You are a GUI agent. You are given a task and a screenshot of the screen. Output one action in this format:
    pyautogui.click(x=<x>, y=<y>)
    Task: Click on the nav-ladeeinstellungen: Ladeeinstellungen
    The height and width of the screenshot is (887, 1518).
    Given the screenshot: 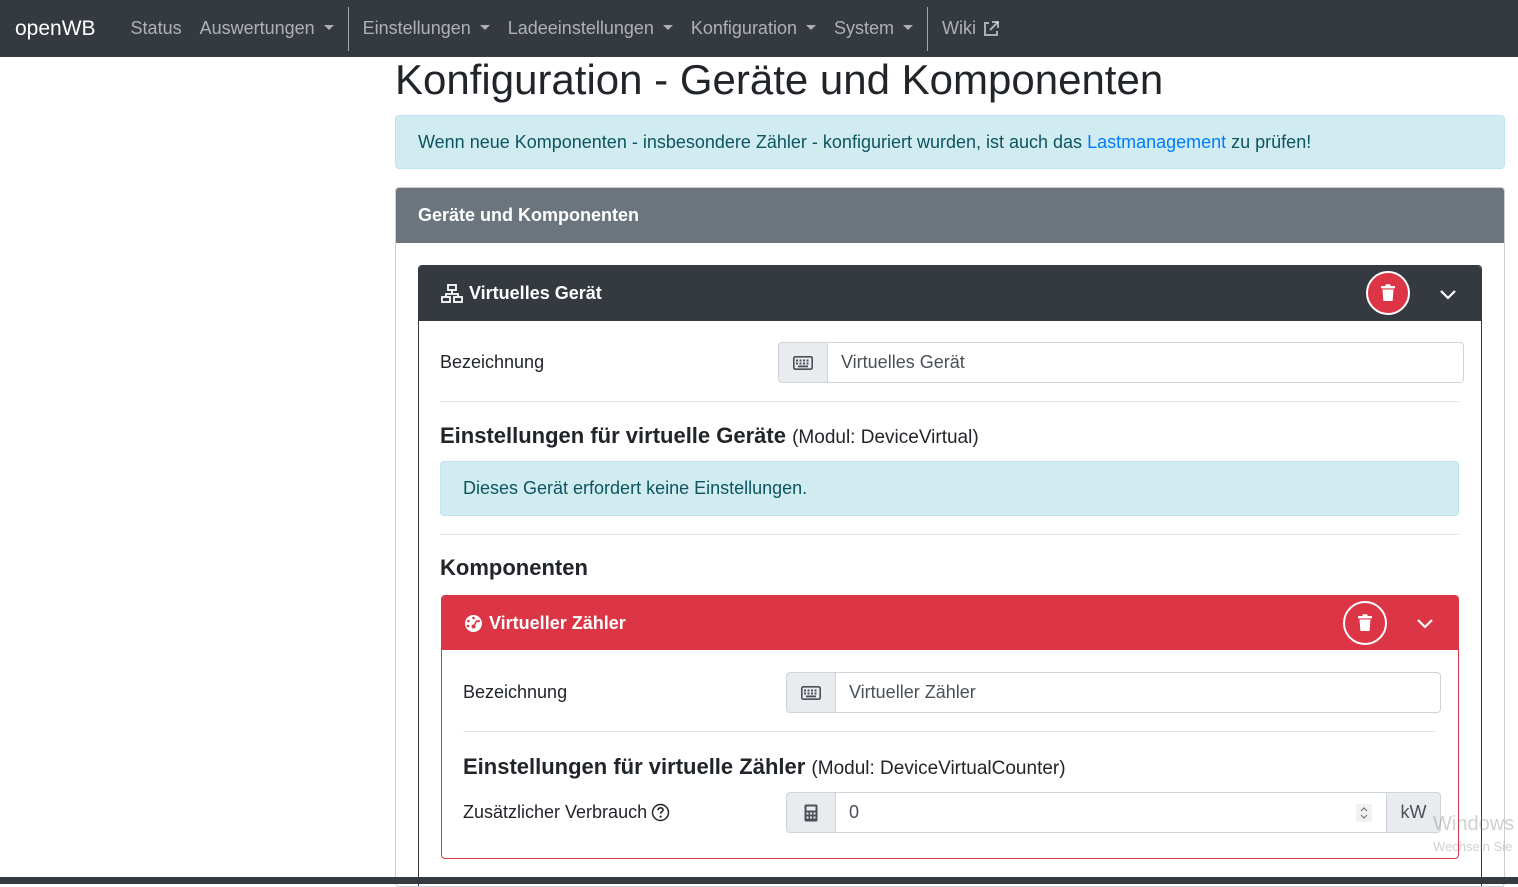 What is the action you would take?
    pyautogui.click(x=590, y=28)
    